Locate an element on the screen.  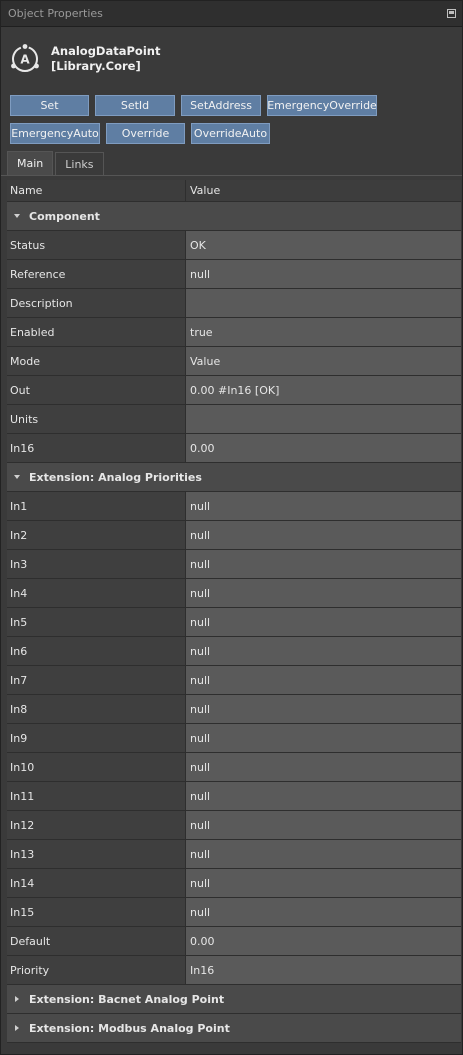
property-value: 0.00 #In16 [OK] is located at coordinates (323, 390).